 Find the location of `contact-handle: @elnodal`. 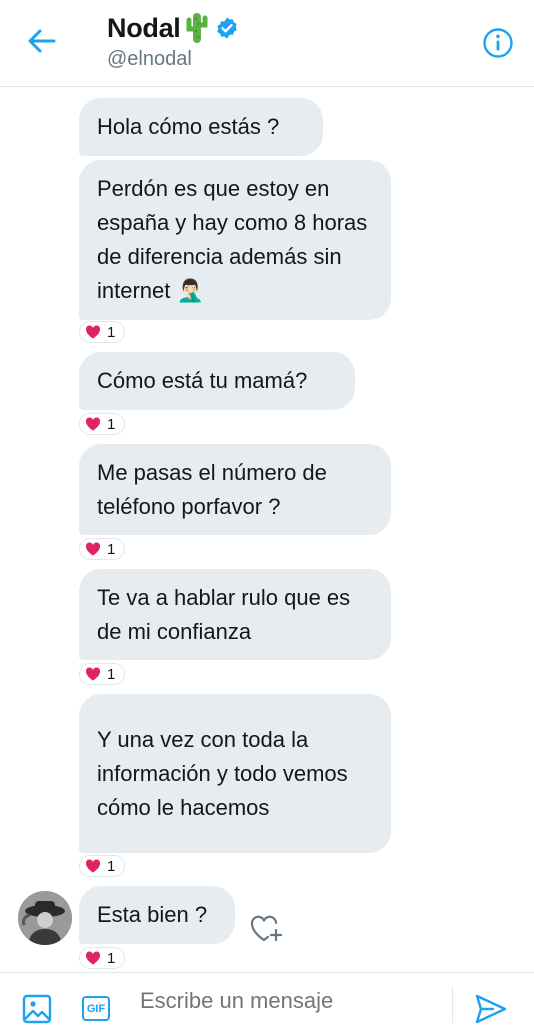

contact-handle: @elnodal is located at coordinates (149, 59).